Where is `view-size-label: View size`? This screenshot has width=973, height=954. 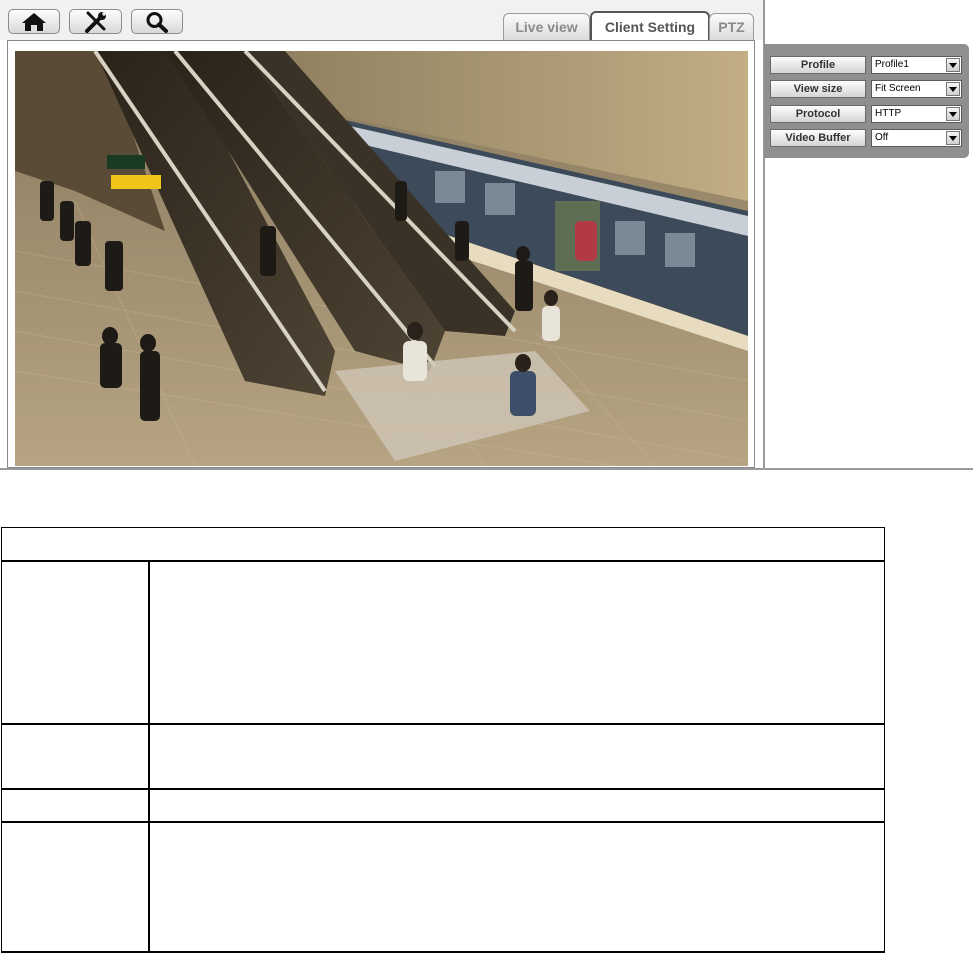
view-size-label: View size is located at coordinates (818, 89).